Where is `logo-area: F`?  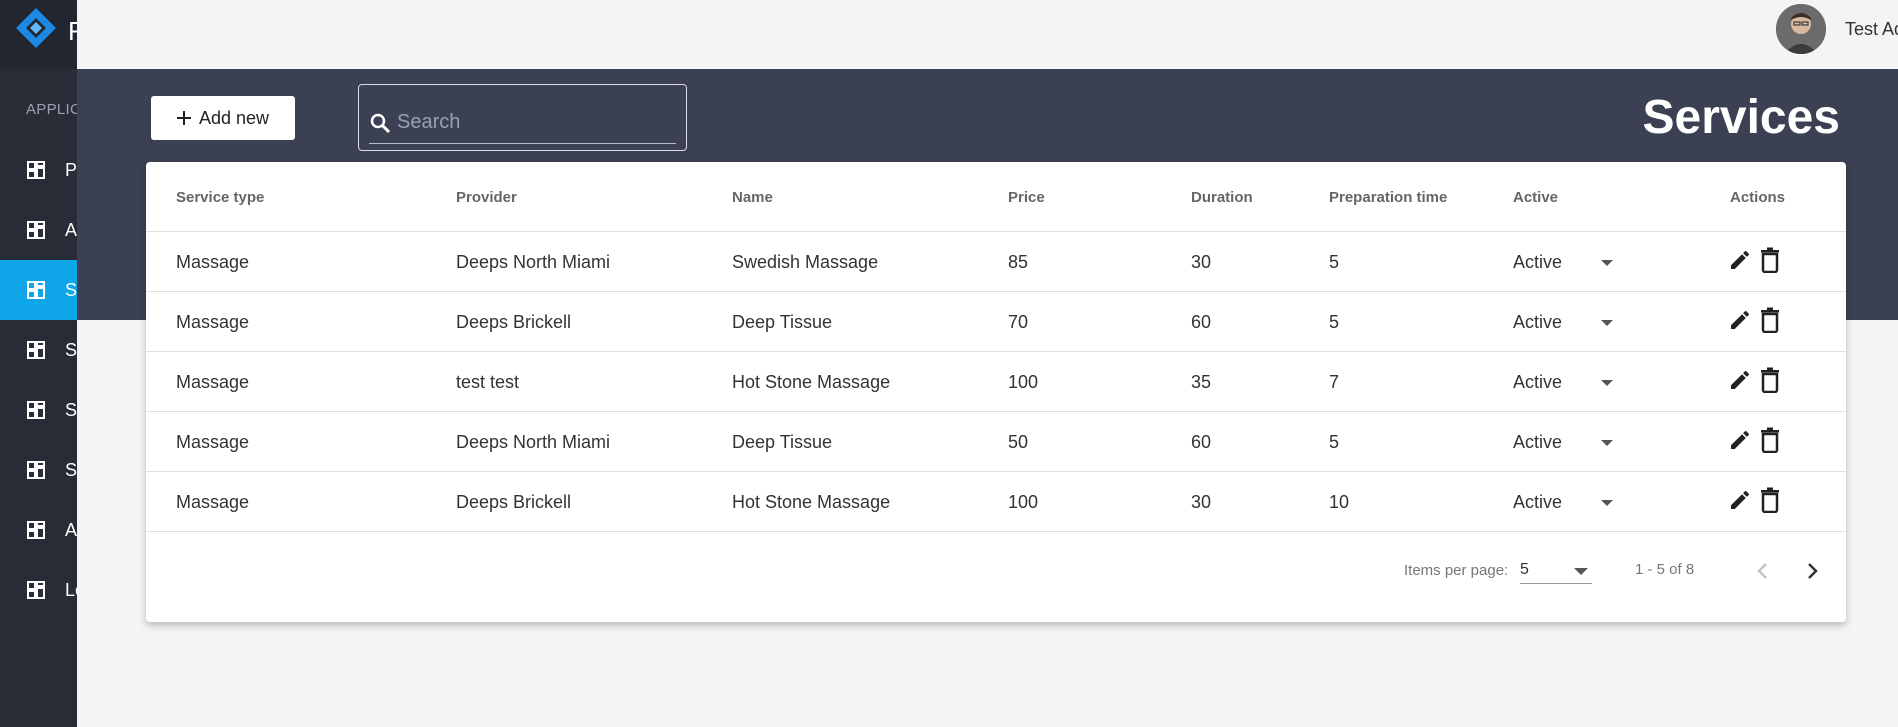 logo-area: F is located at coordinates (38, 34).